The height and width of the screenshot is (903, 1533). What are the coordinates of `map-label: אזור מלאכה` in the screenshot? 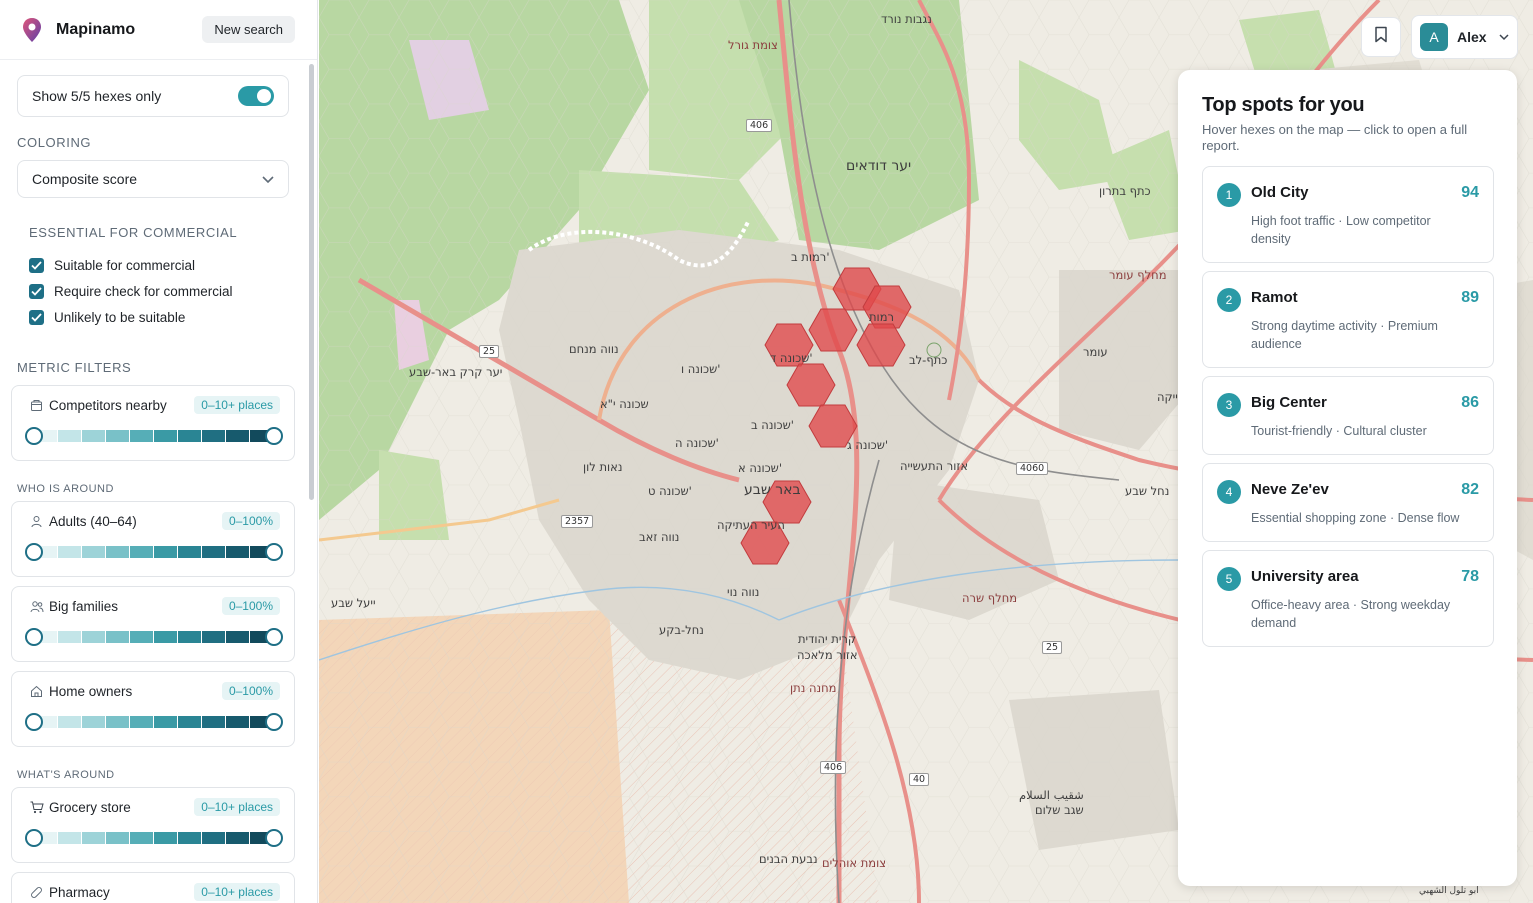 It's located at (827, 655).